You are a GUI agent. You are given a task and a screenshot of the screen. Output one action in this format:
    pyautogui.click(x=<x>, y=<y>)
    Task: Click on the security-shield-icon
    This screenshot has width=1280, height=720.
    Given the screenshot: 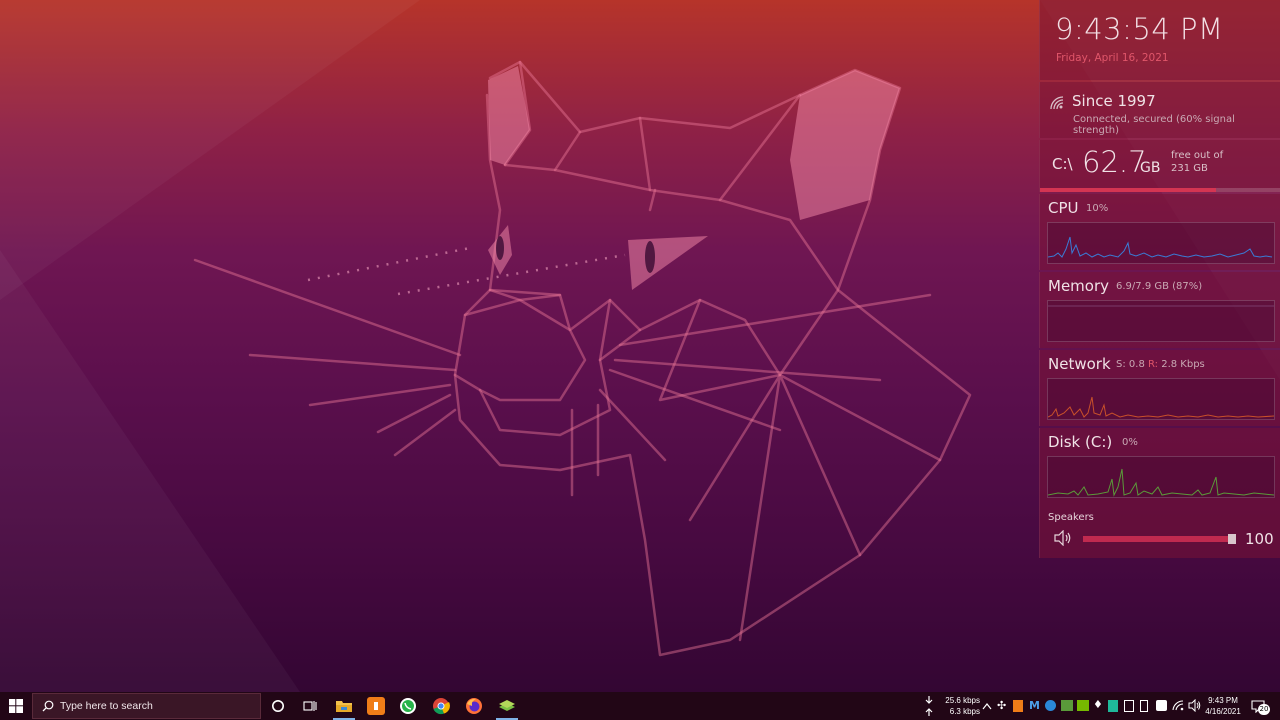 What is the action you would take?
    pyautogui.click(x=1113, y=706)
    